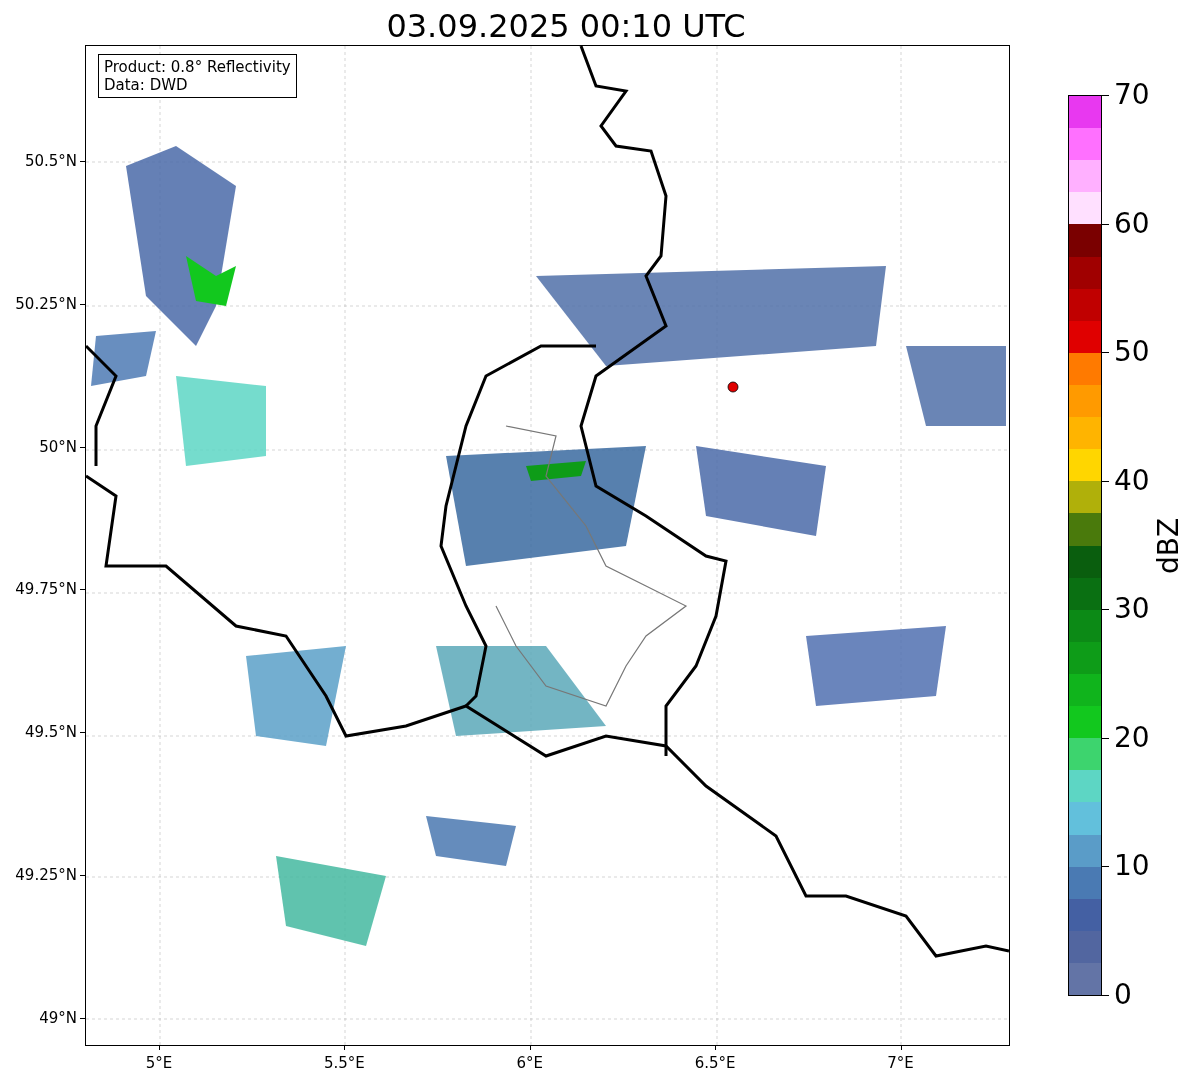 This screenshot has width=1202, height=1081. What do you see at coordinates (46, 589) in the screenshot?
I see `latitude-label: 49.75°N` at bounding box center [46, 589].